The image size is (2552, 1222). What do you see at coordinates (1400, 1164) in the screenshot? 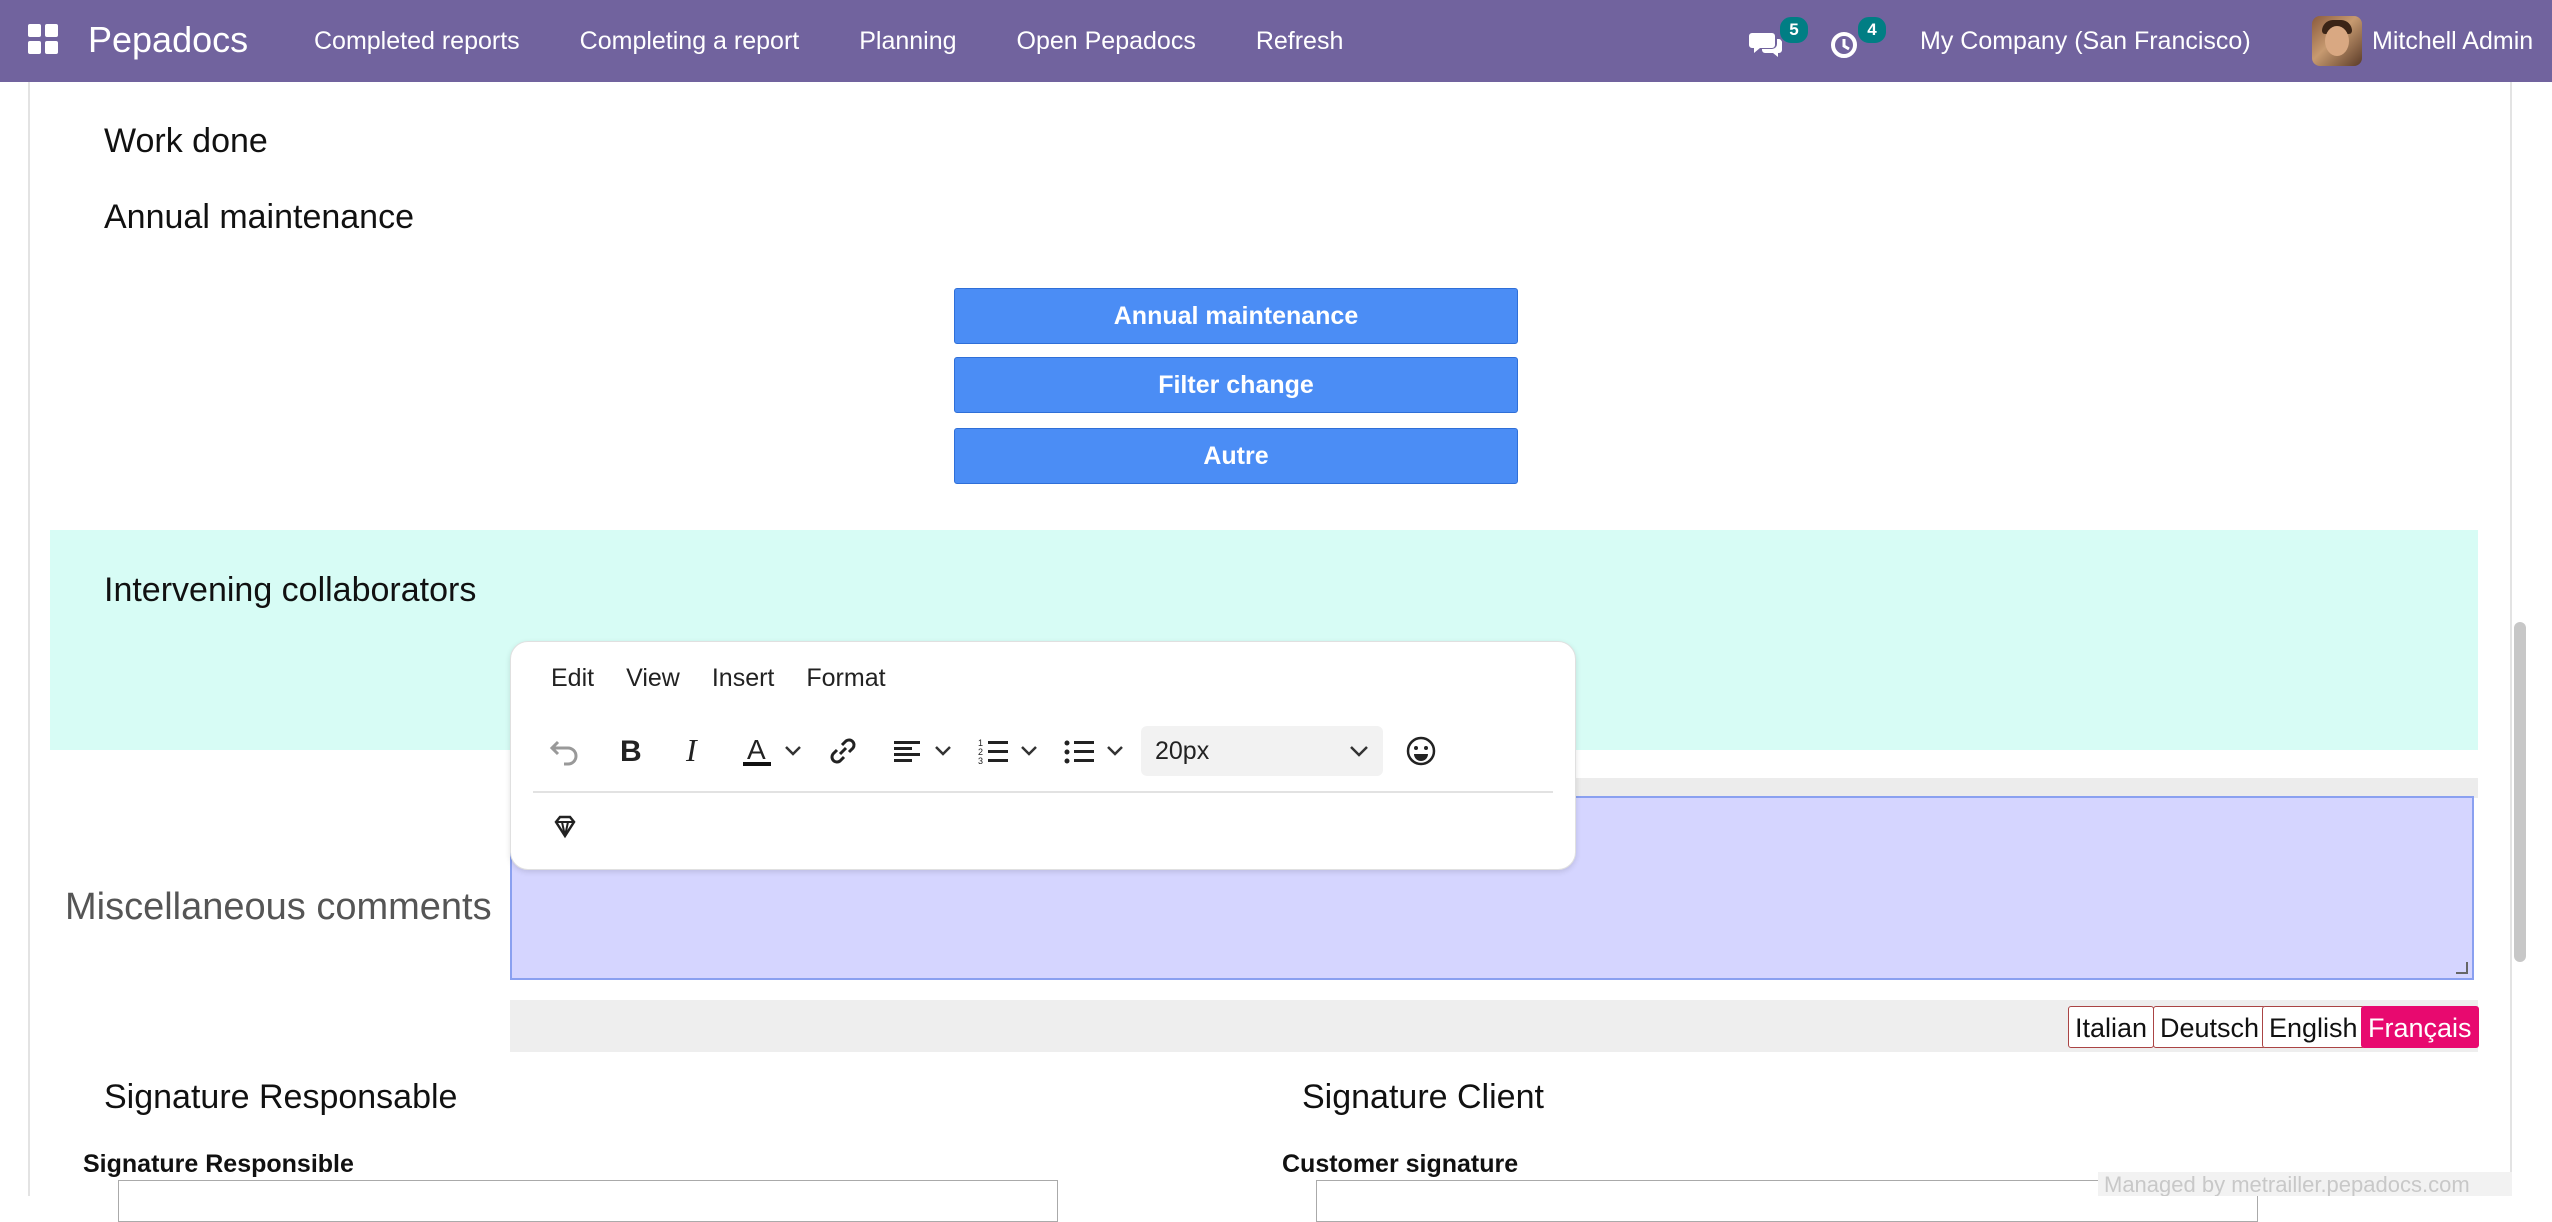
I see `customer-signature-label: Customer signature` at bounding box center [1400, 1164].